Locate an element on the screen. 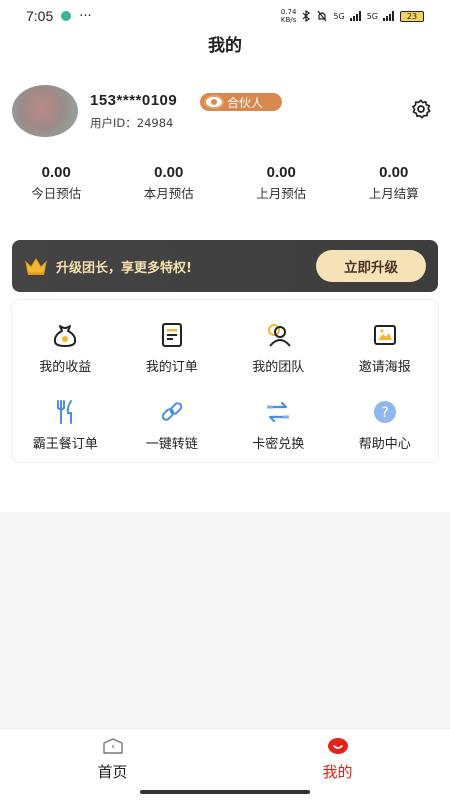 Image resolution: width=450 pixels, height=800 pixels. stat-label: 上月预估 is located at coordinates (281, 193).